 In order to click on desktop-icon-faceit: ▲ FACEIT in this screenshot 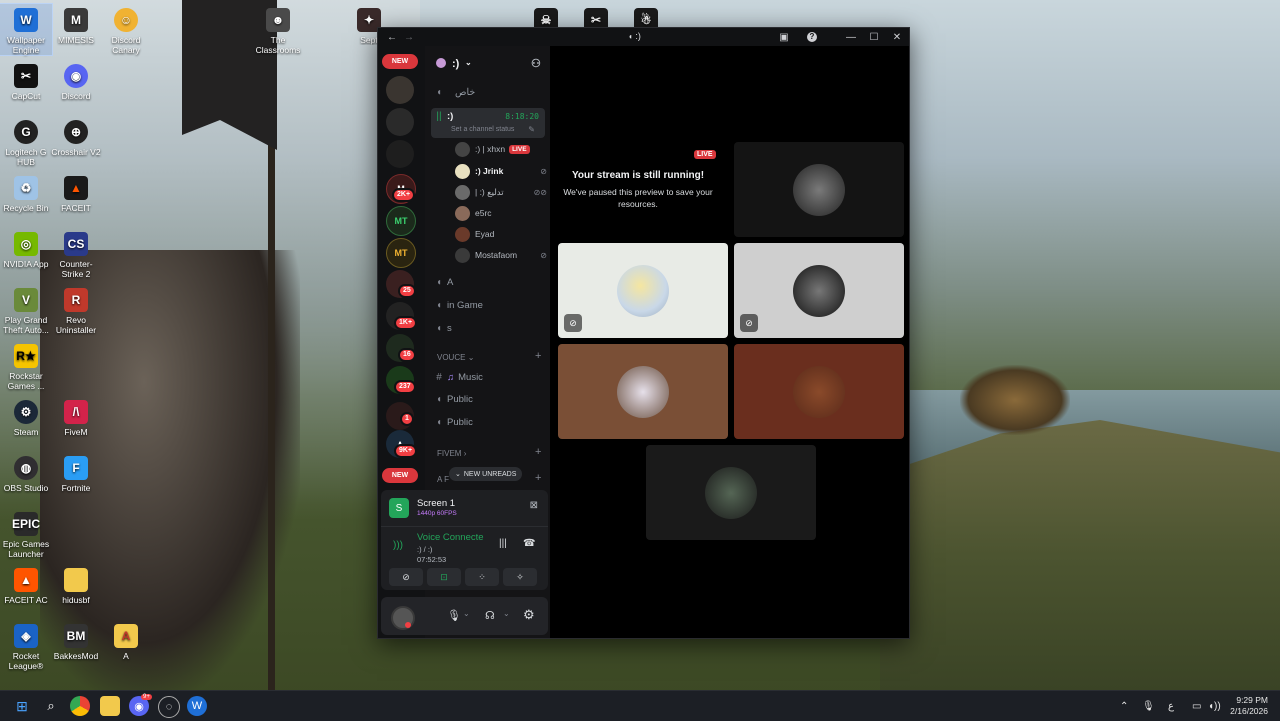, I will do `click(76, 192)`.